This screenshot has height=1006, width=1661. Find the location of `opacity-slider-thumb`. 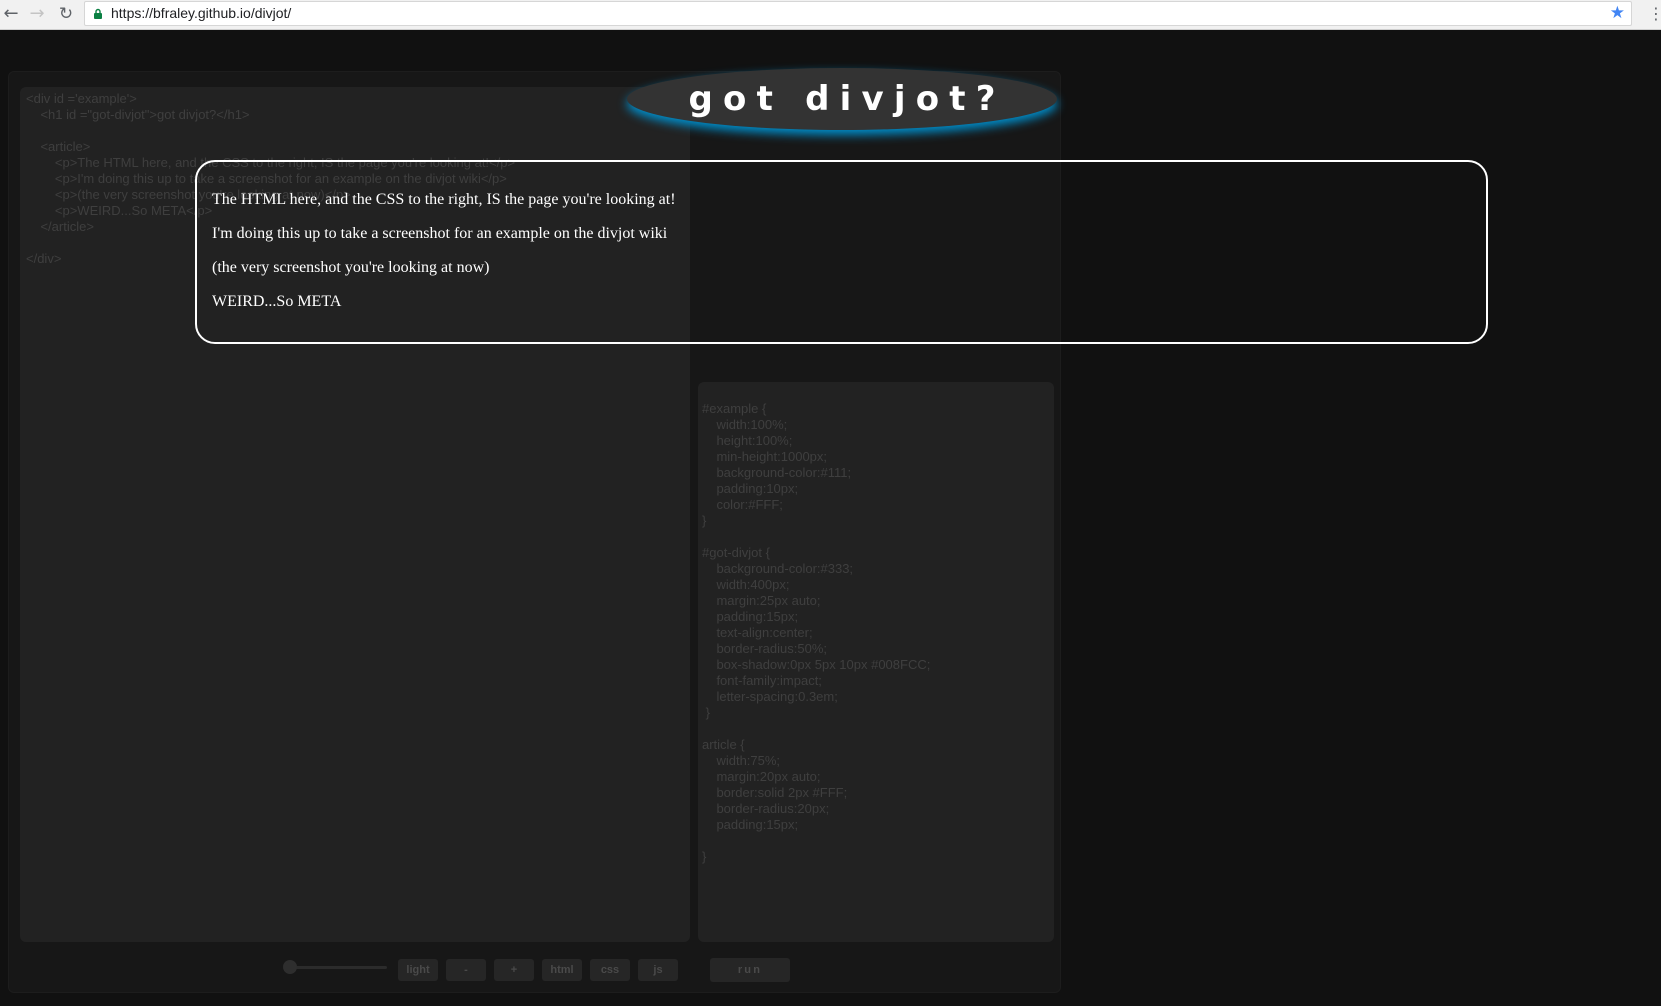

opacity-slider-thumb is located at coordinates (290, 967).